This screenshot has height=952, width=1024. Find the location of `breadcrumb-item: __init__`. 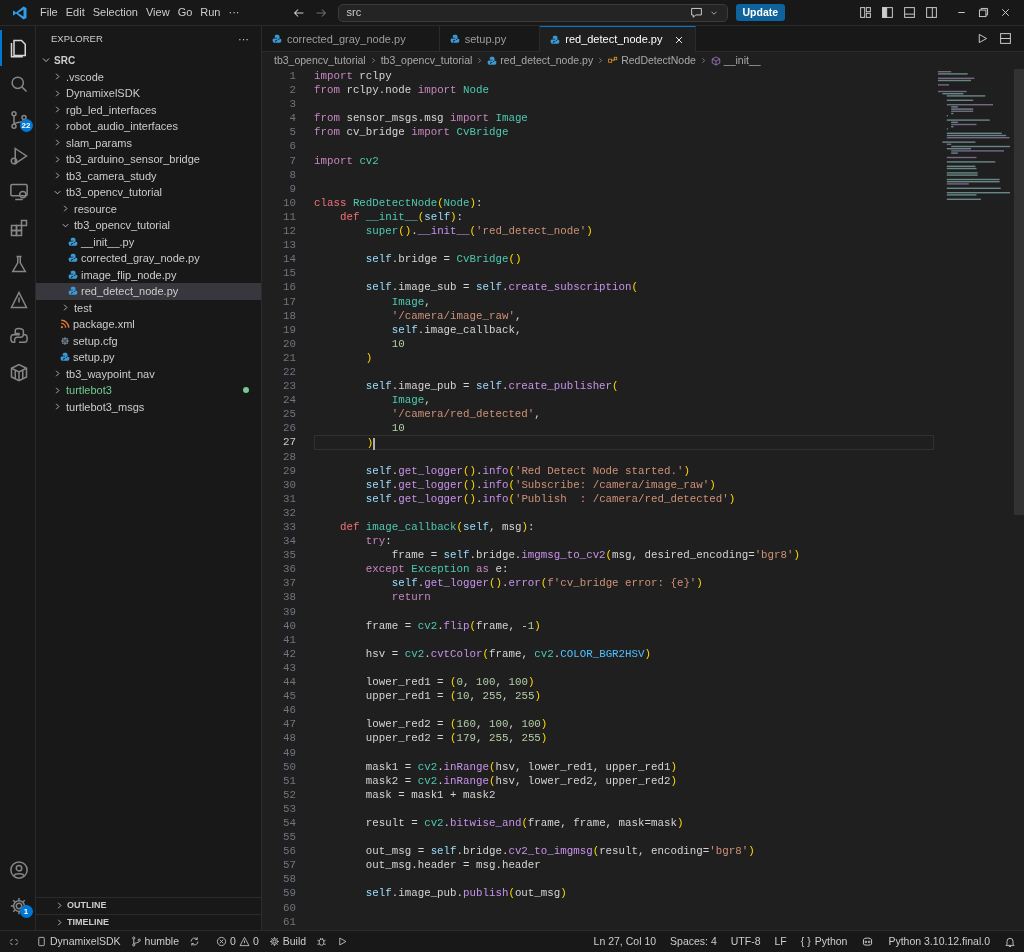

breadcrumb-item: __init__ is located at coordinates (742, 60).